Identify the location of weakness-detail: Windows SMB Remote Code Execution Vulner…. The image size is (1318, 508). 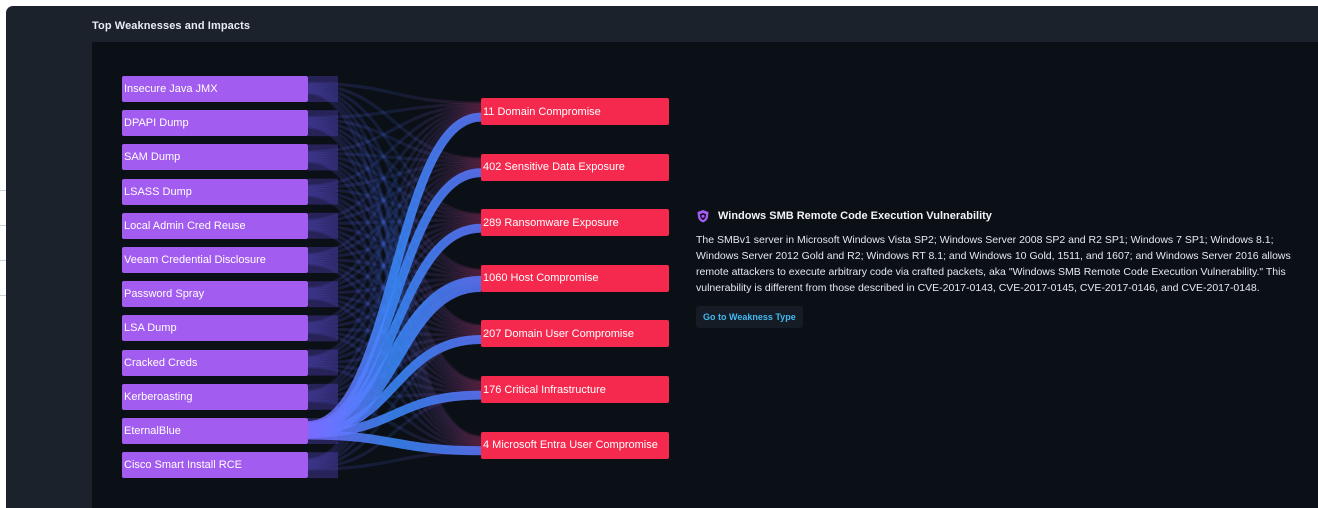
(996, 268).